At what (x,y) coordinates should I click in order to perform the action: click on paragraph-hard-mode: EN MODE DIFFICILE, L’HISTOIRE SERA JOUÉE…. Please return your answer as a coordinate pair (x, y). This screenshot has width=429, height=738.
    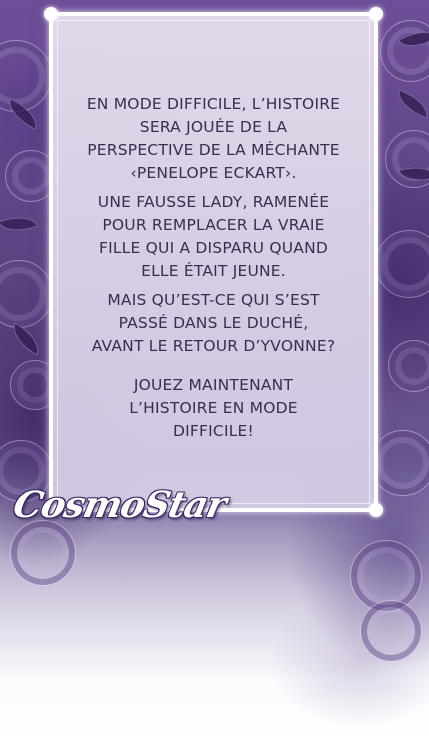
    Looking at the image, I should click on (213, 138).